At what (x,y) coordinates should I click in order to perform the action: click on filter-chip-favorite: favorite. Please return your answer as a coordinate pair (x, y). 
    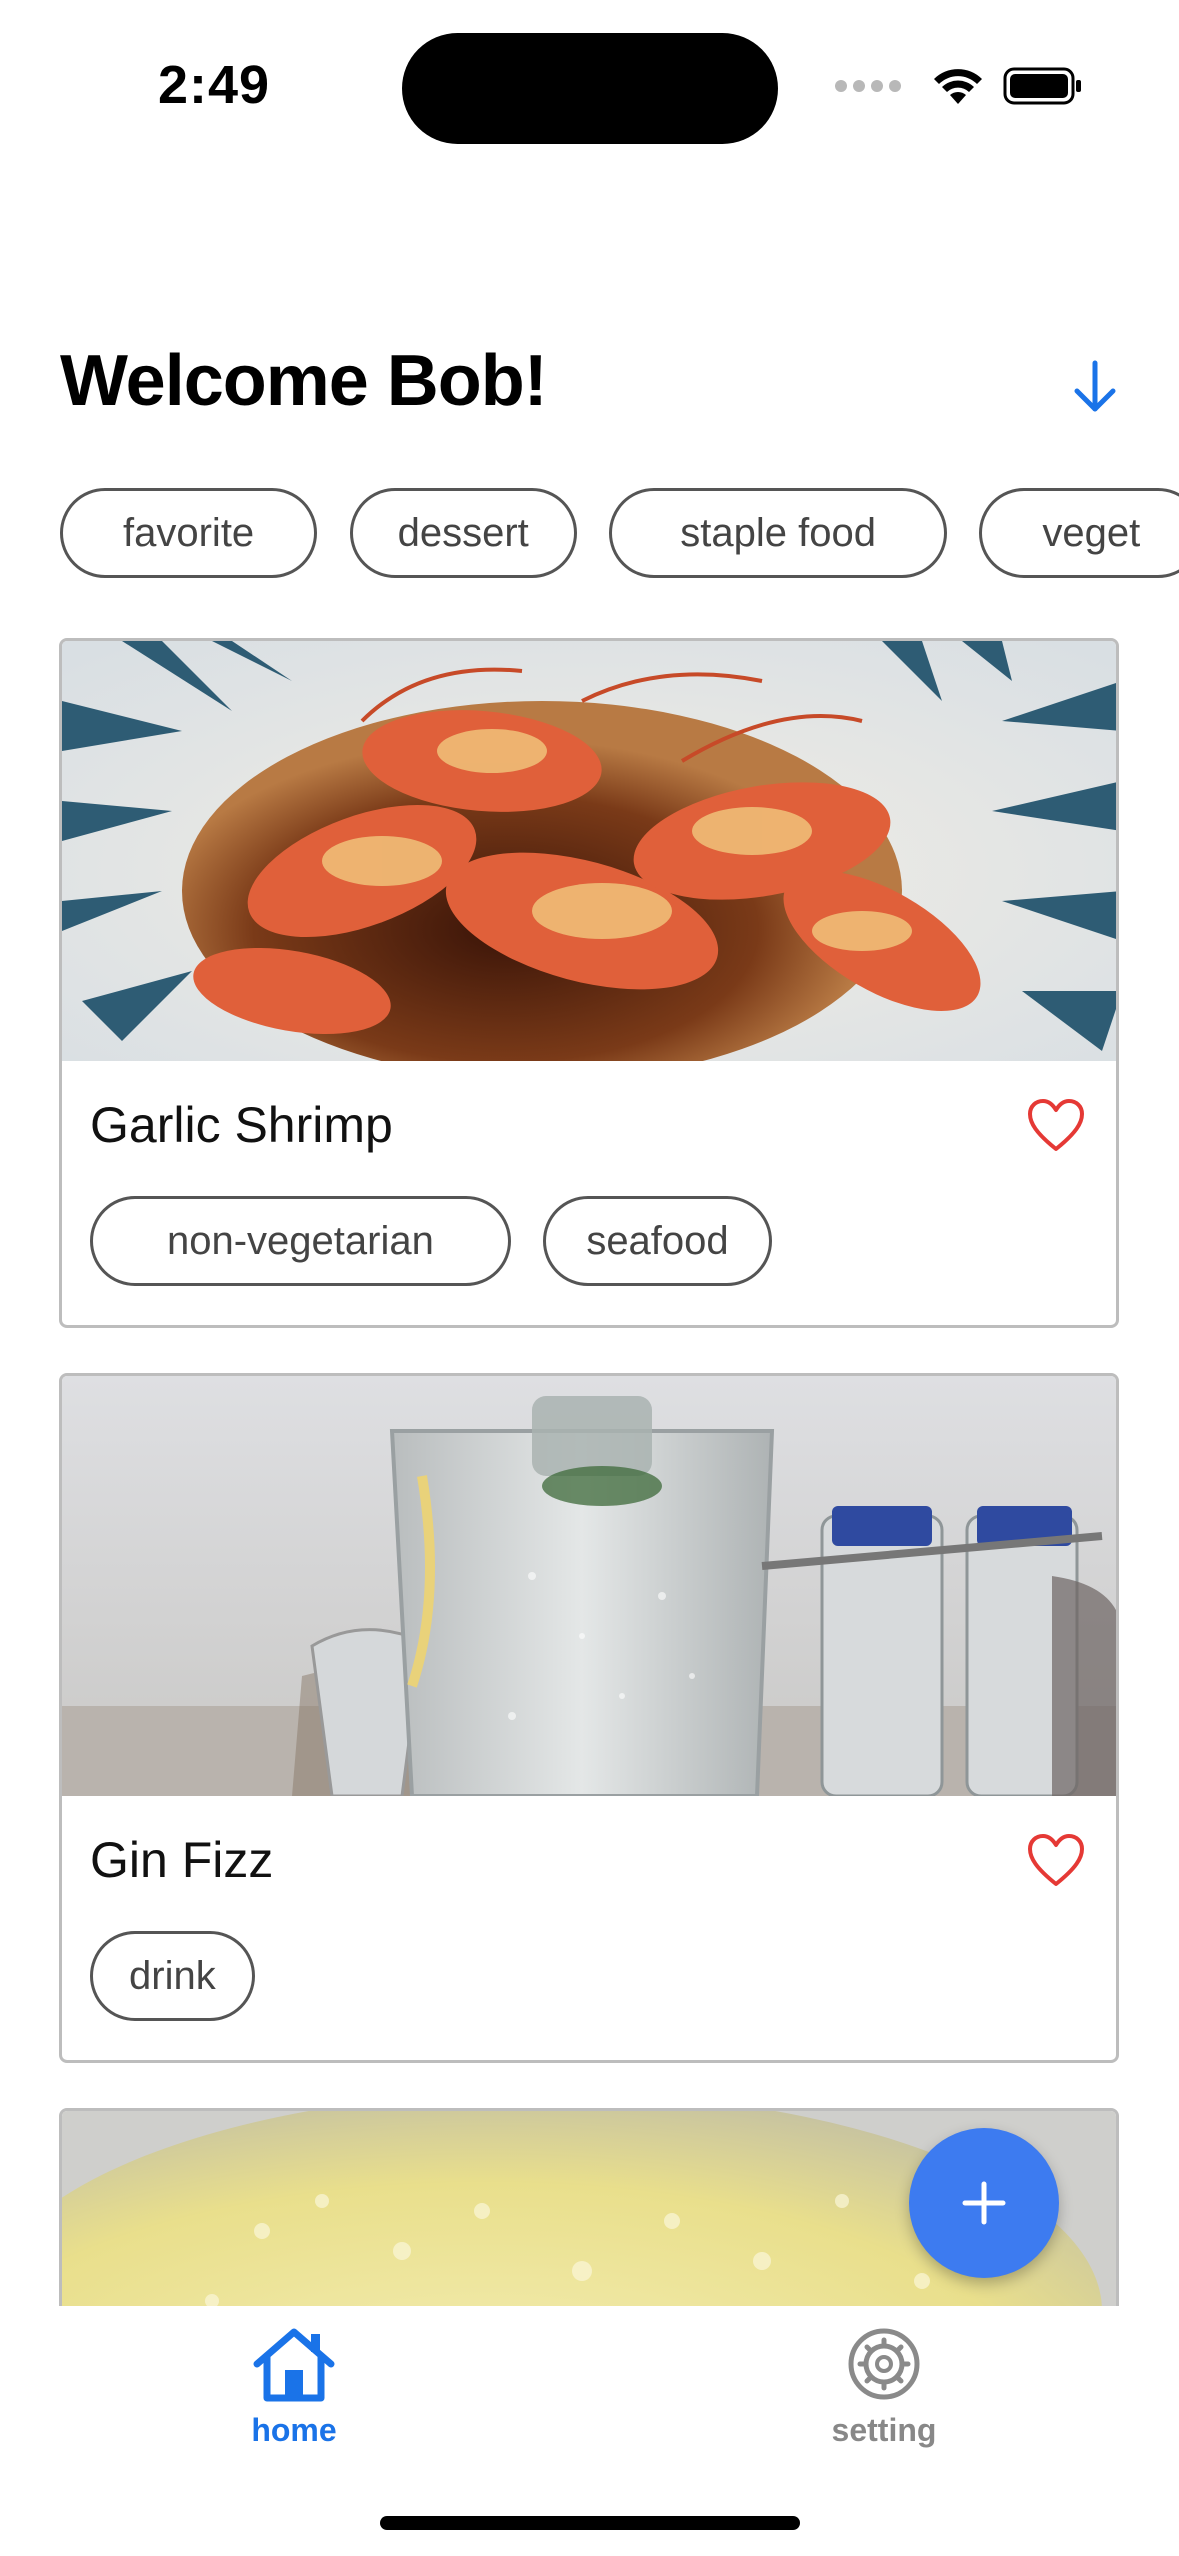
    Looking at the image, I should click on (189, 533).